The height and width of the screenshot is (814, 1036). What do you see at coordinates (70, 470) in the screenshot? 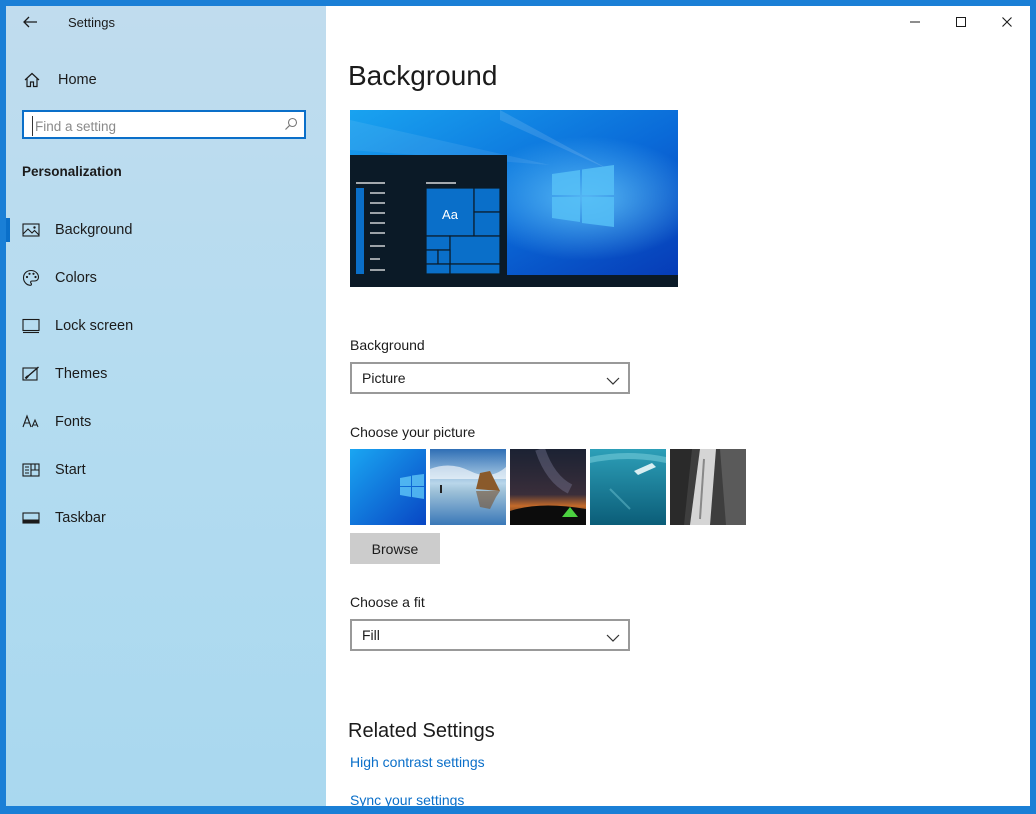
I see `nav-item-label: Start` at bounding box center [70, 470].